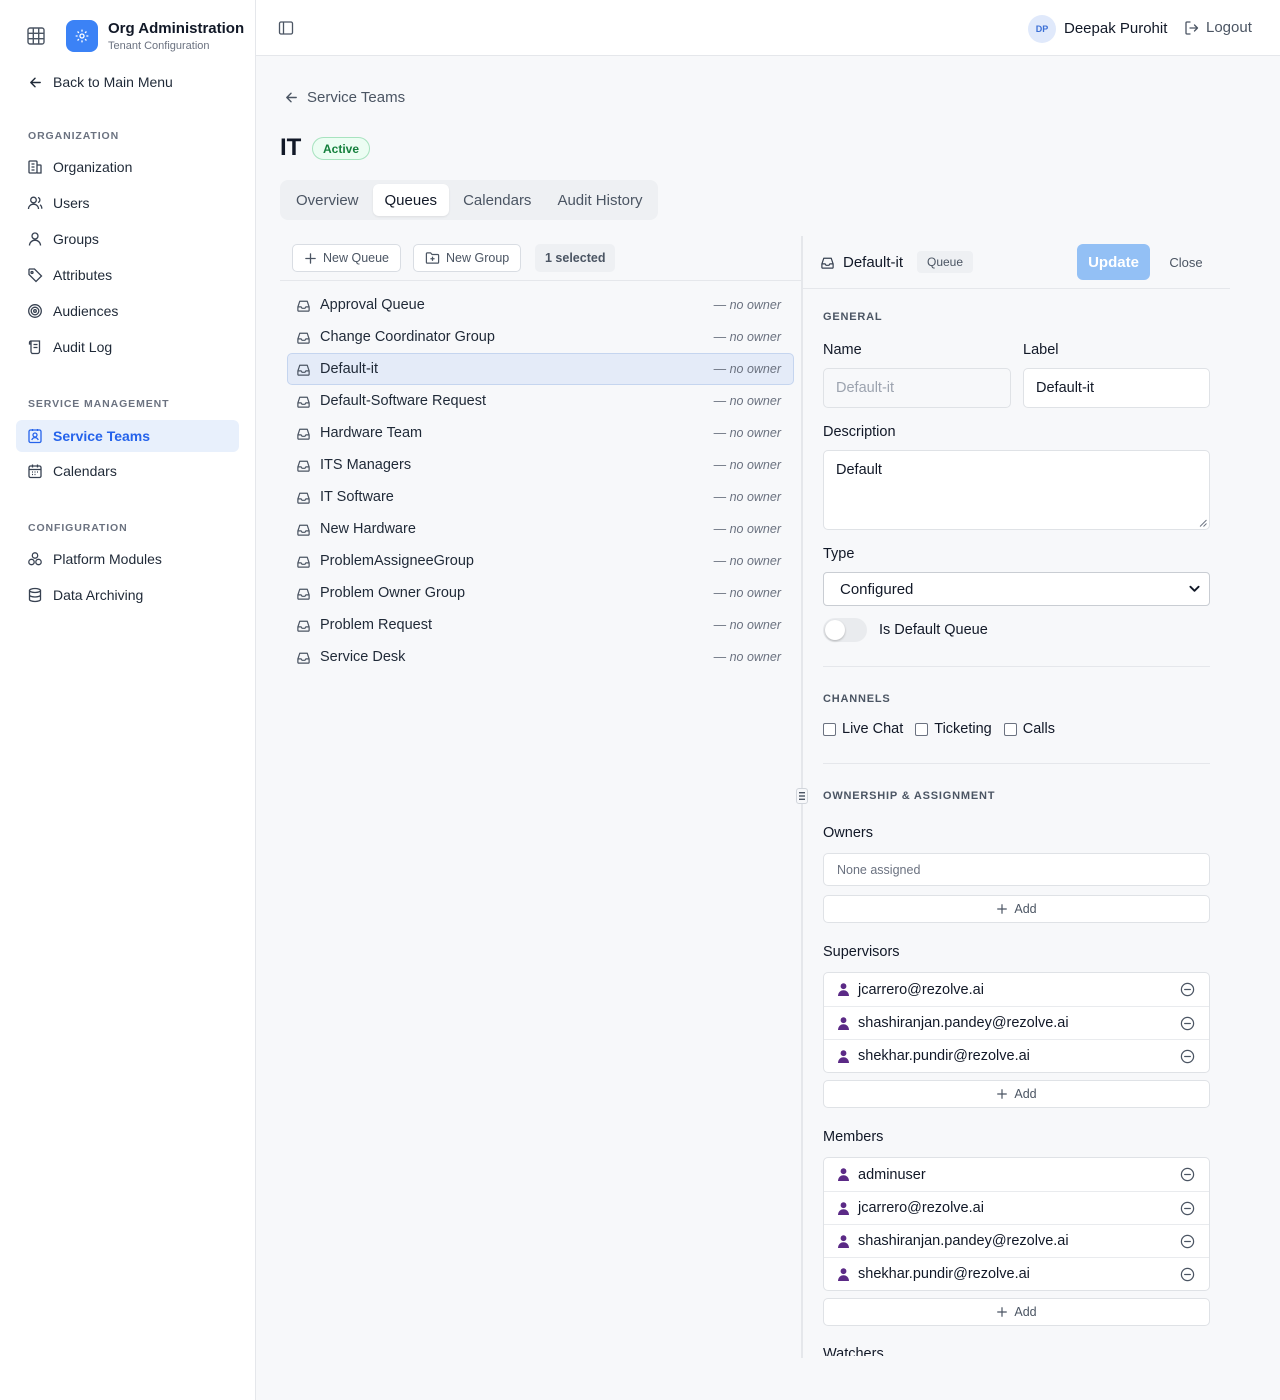 The image size is (1280, 1400). I want to click on sidebar-item-label: Platform Modules, so click(107, 559).